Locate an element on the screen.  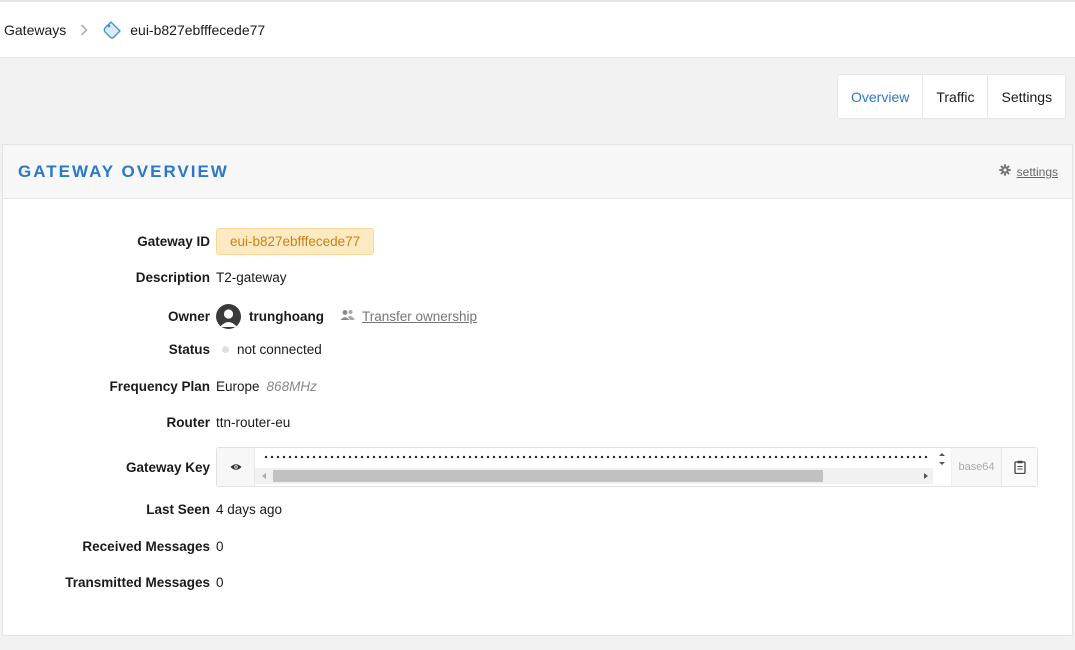
status-value-wrap: not connected is located at coordinates (269, 349).